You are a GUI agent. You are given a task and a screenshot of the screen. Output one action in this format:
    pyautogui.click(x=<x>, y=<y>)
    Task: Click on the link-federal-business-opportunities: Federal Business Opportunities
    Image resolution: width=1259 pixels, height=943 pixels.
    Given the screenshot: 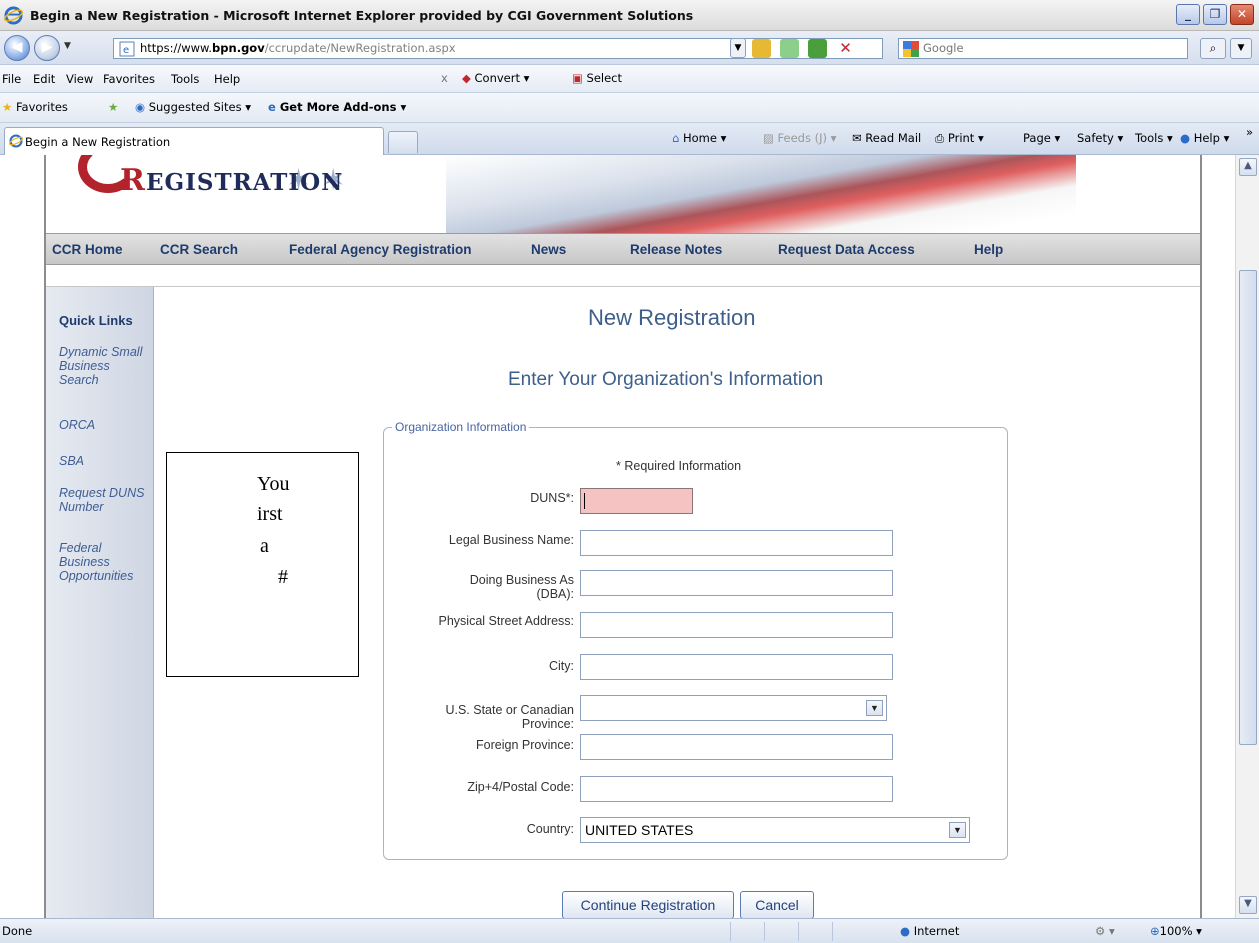 What is the action you would take?
    pyautogui.click(x=105, y=562)
    